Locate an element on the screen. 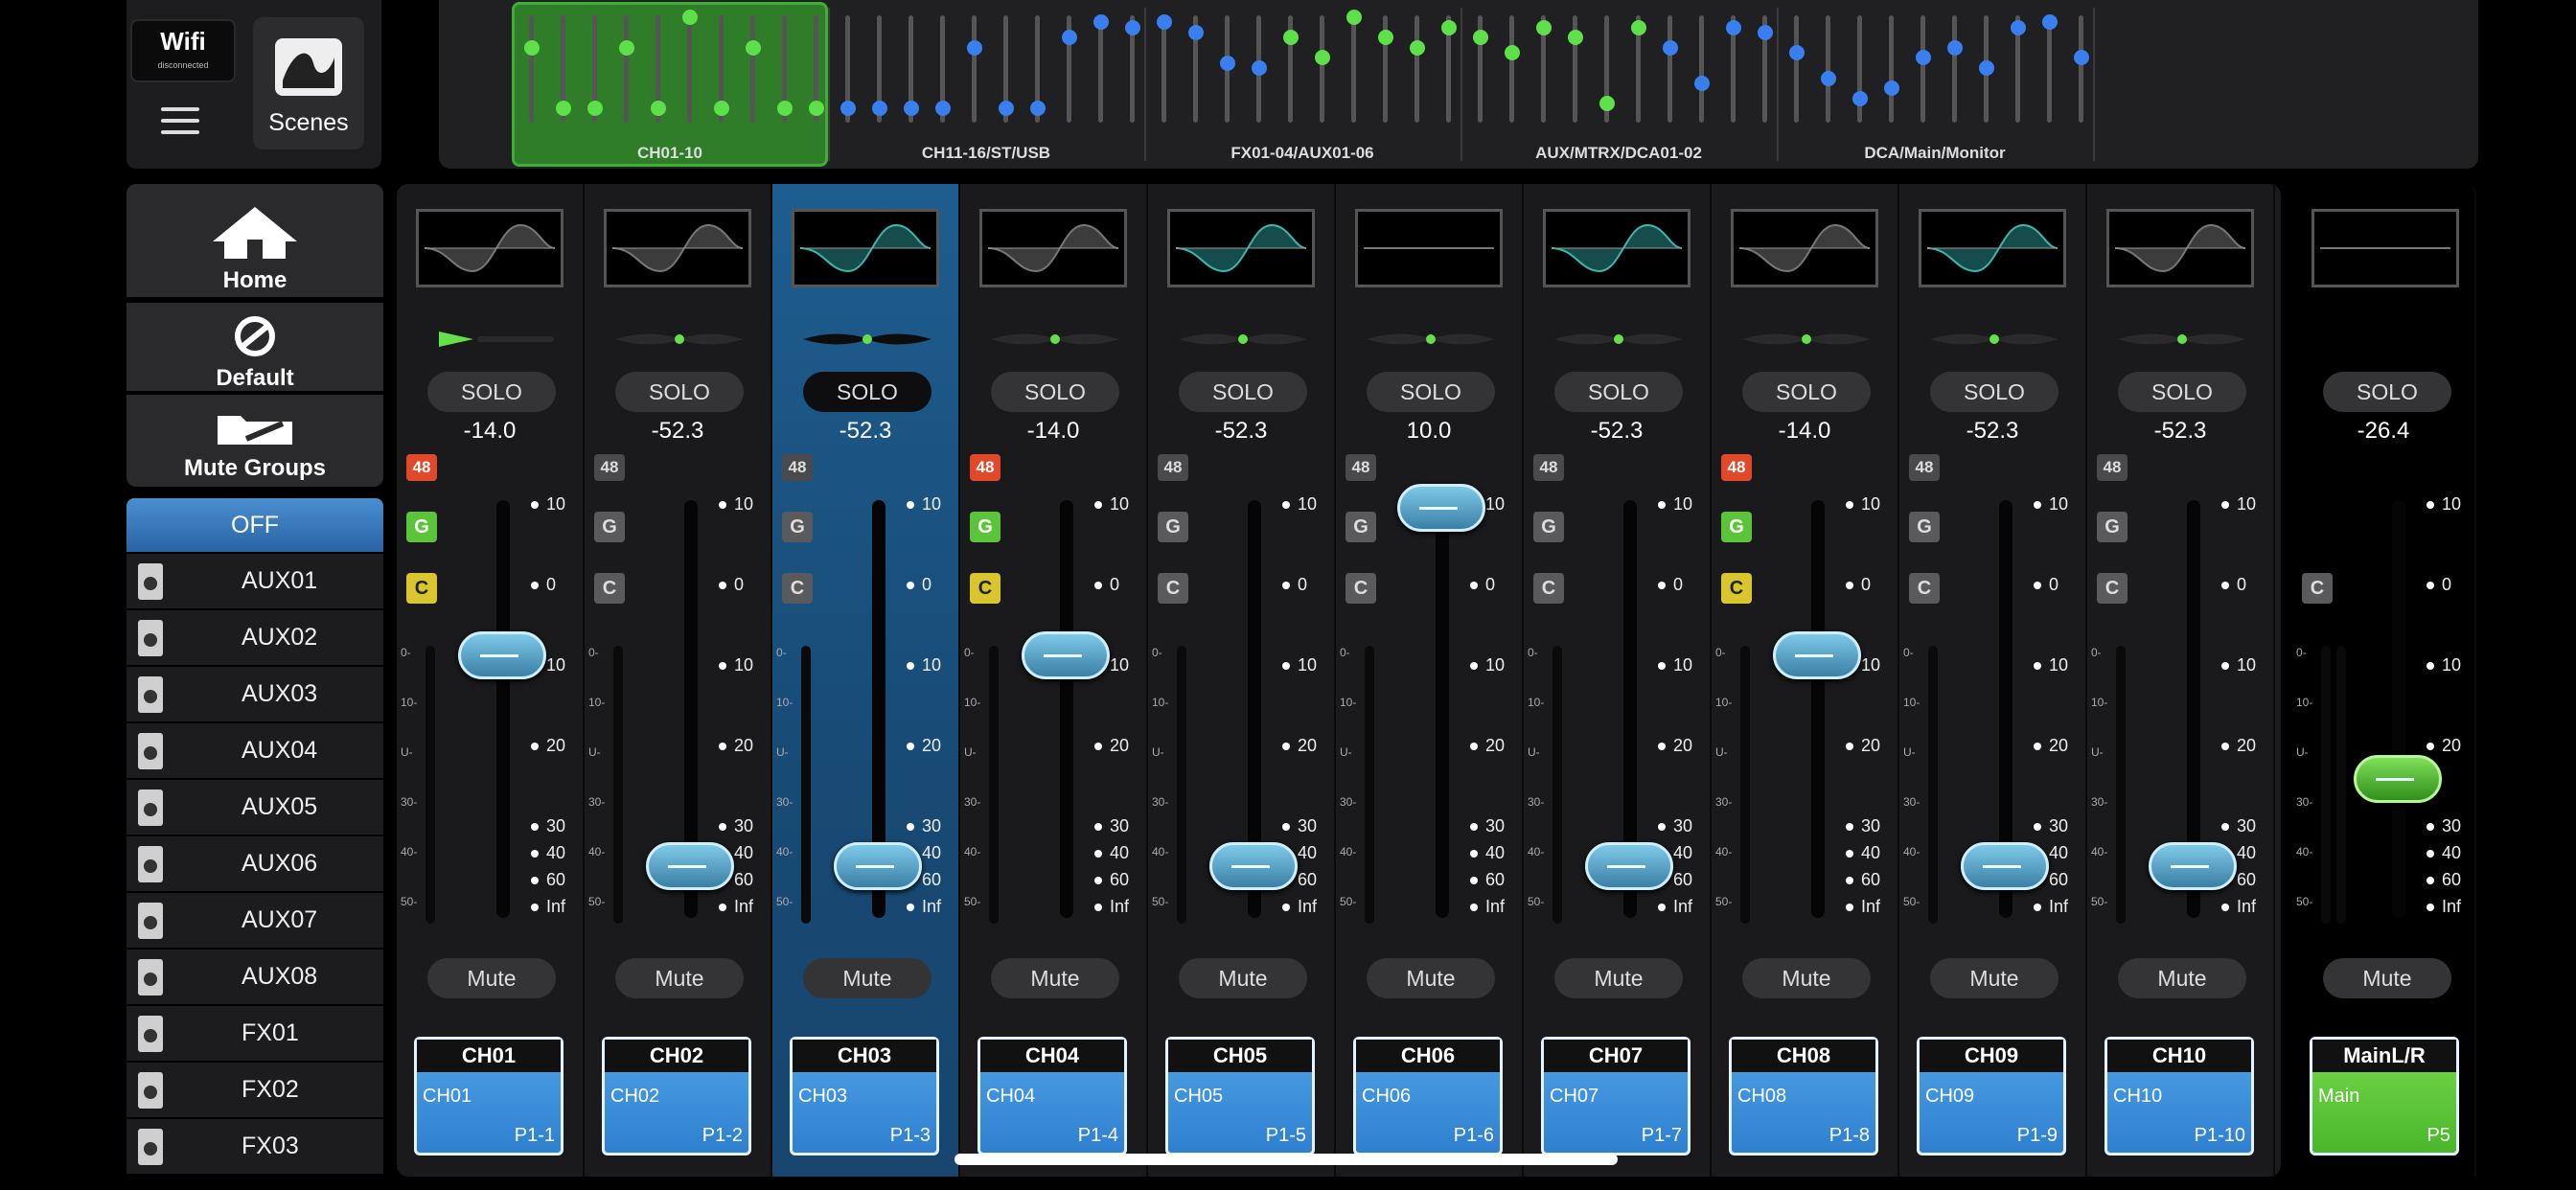 This screenshot has height=1190, width=2576. overview-group-label: CH01-10 is located at coordinates (670, 154).